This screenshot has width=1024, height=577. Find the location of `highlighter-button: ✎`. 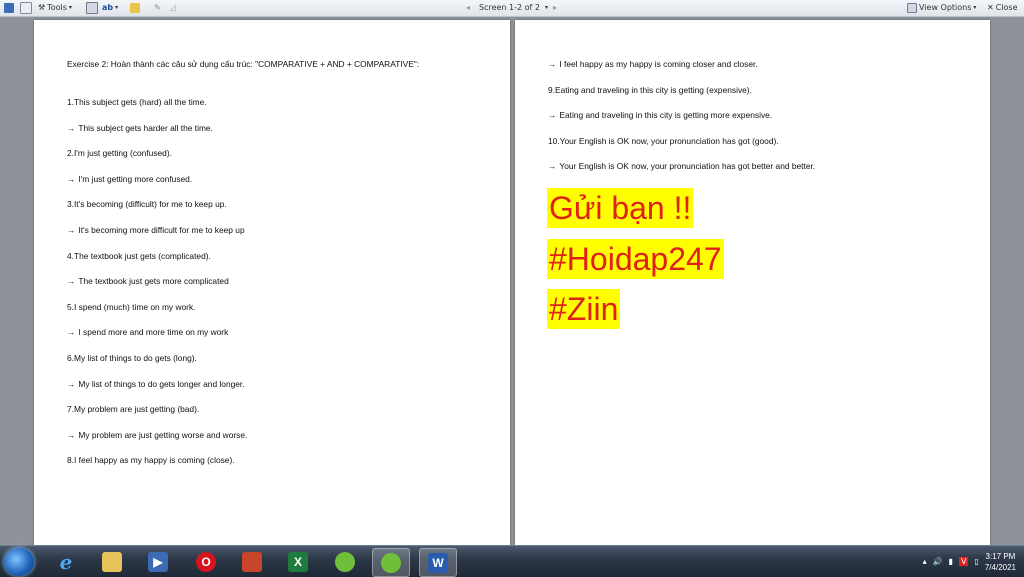

highlighter-button: ✎ is located at coordinates (157, 8).